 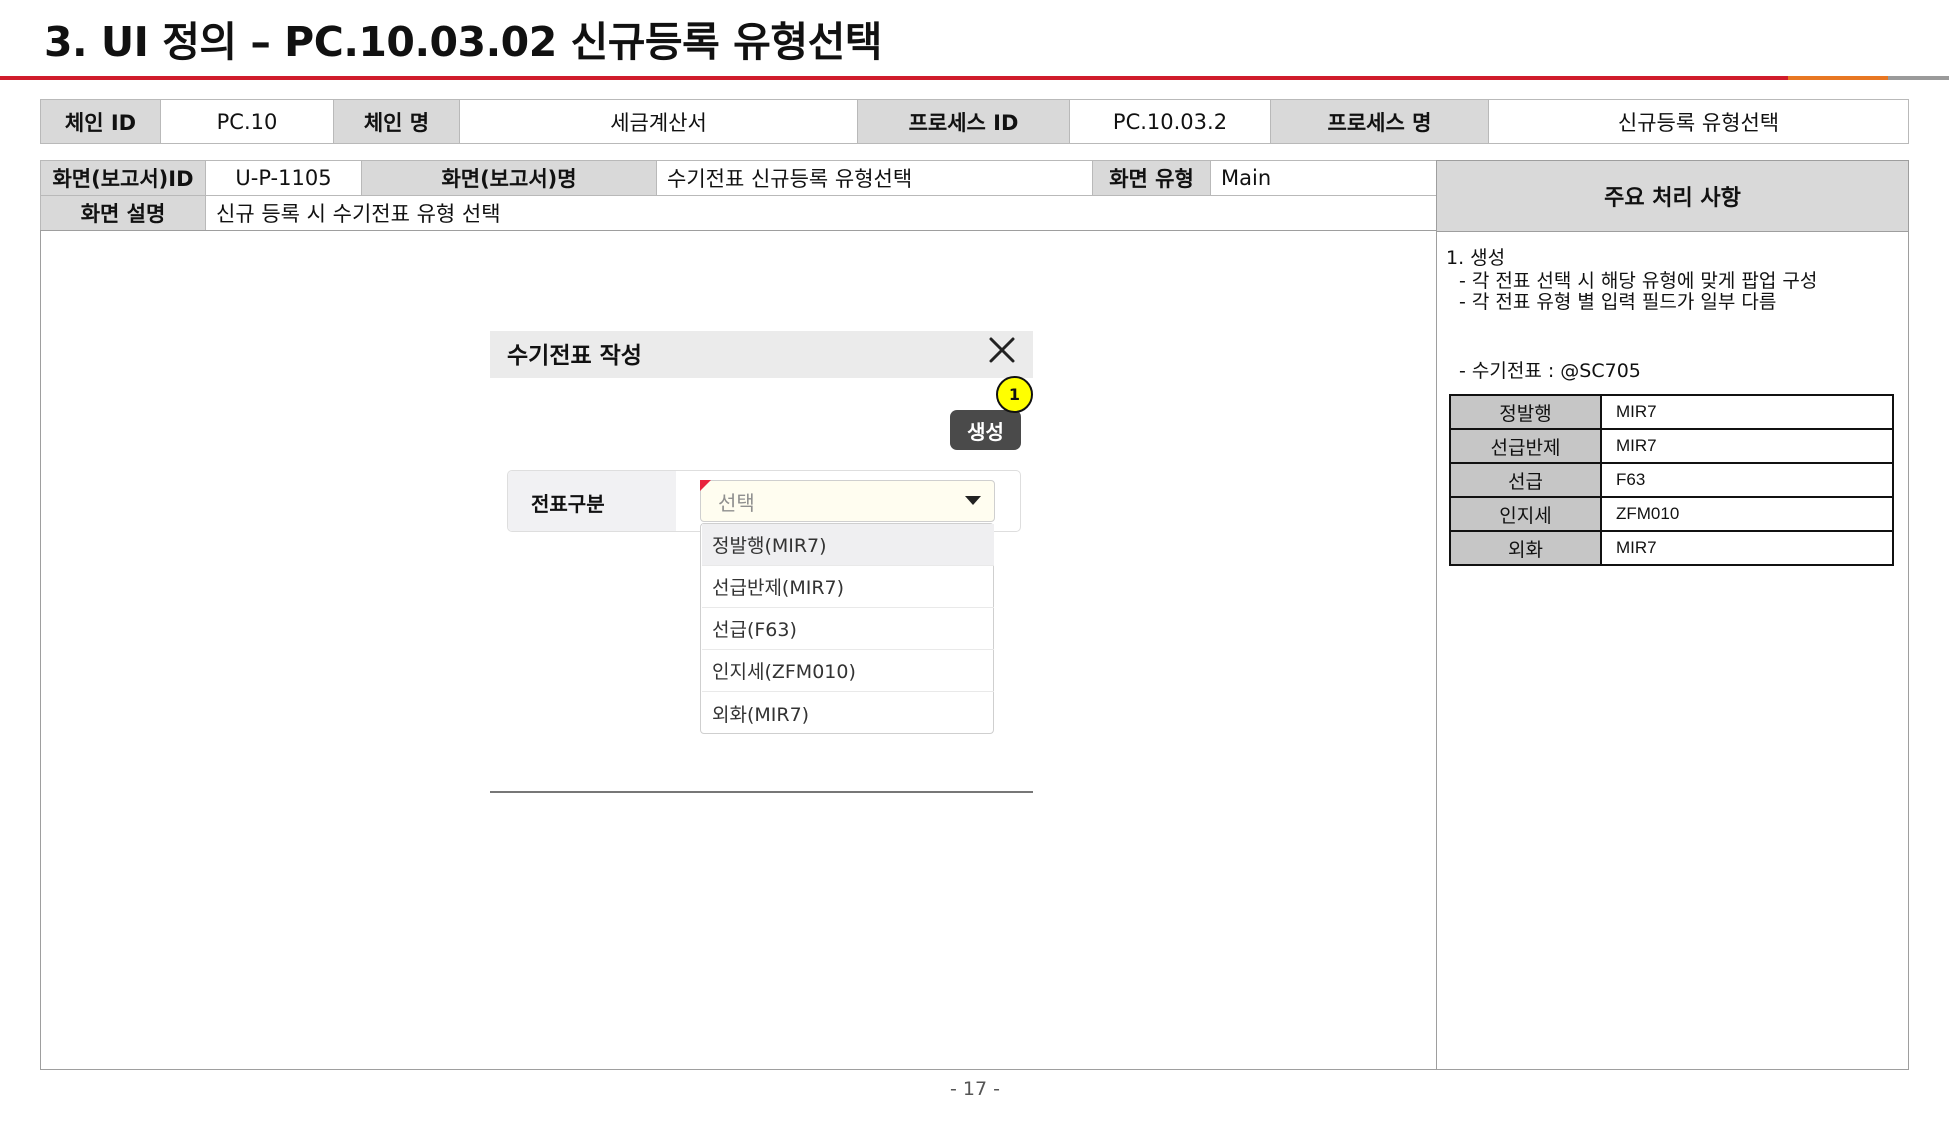 I want to click on voucher-type-label: 전표구분, so click(x=568, y=504).